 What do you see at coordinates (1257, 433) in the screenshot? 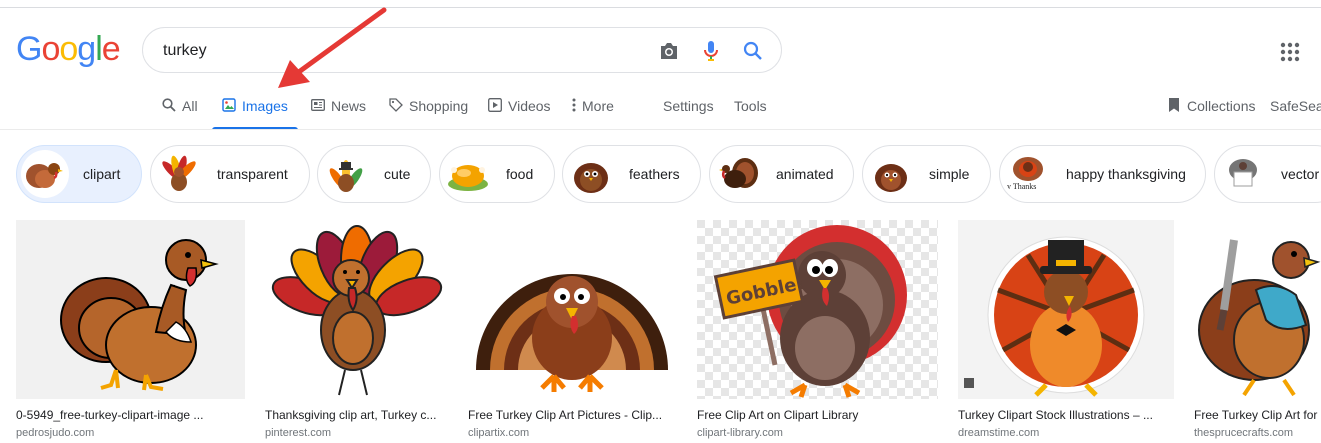
I see `result-source: thesprucecrafts.com` at bounding box center [1257, 433].